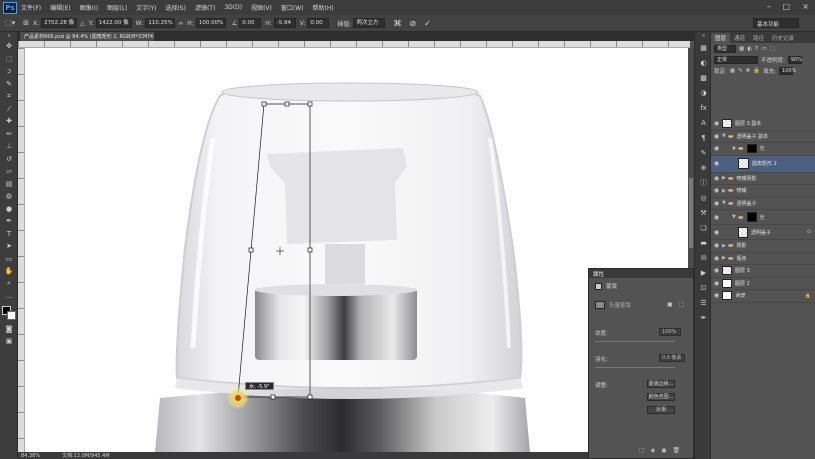  What do you see at coordinates (758, 38) in the screenshot?
I see `tab-paths: 路径` at bounding box center [758, 38].